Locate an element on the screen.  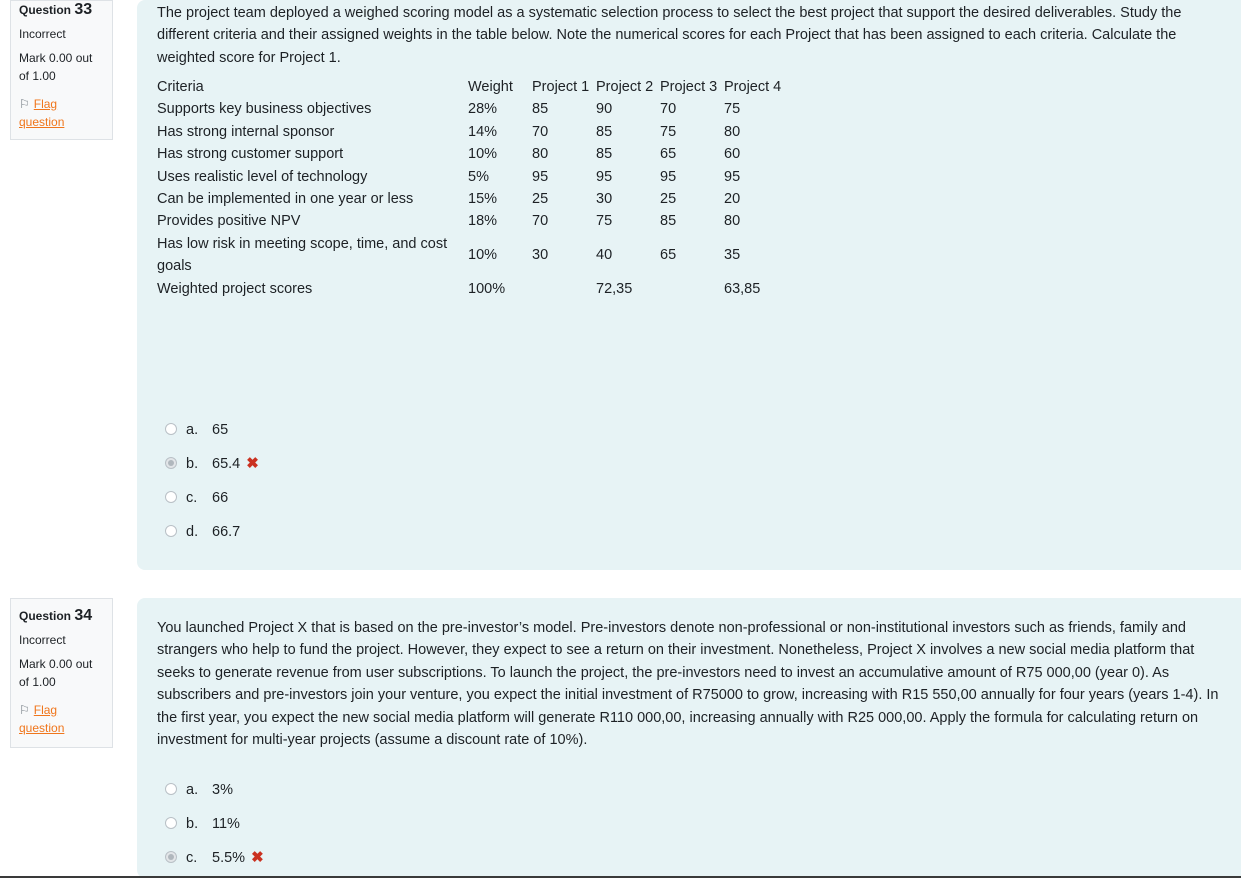
question-number: 33 is located at coordinates (83, 9).